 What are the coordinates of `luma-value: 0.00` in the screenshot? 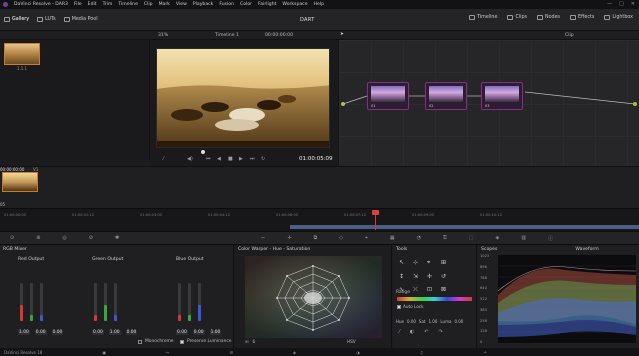 It's located at (458, 321).